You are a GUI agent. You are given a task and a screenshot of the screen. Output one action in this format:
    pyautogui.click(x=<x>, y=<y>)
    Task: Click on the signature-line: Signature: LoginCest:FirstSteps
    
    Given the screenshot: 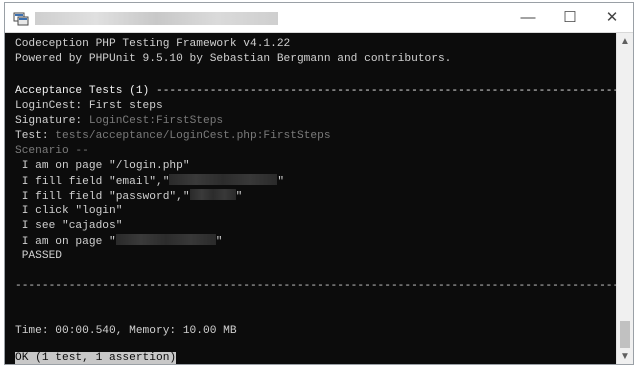 What is the action you would take?
    pyautogui.click(x=119, y=121)
    